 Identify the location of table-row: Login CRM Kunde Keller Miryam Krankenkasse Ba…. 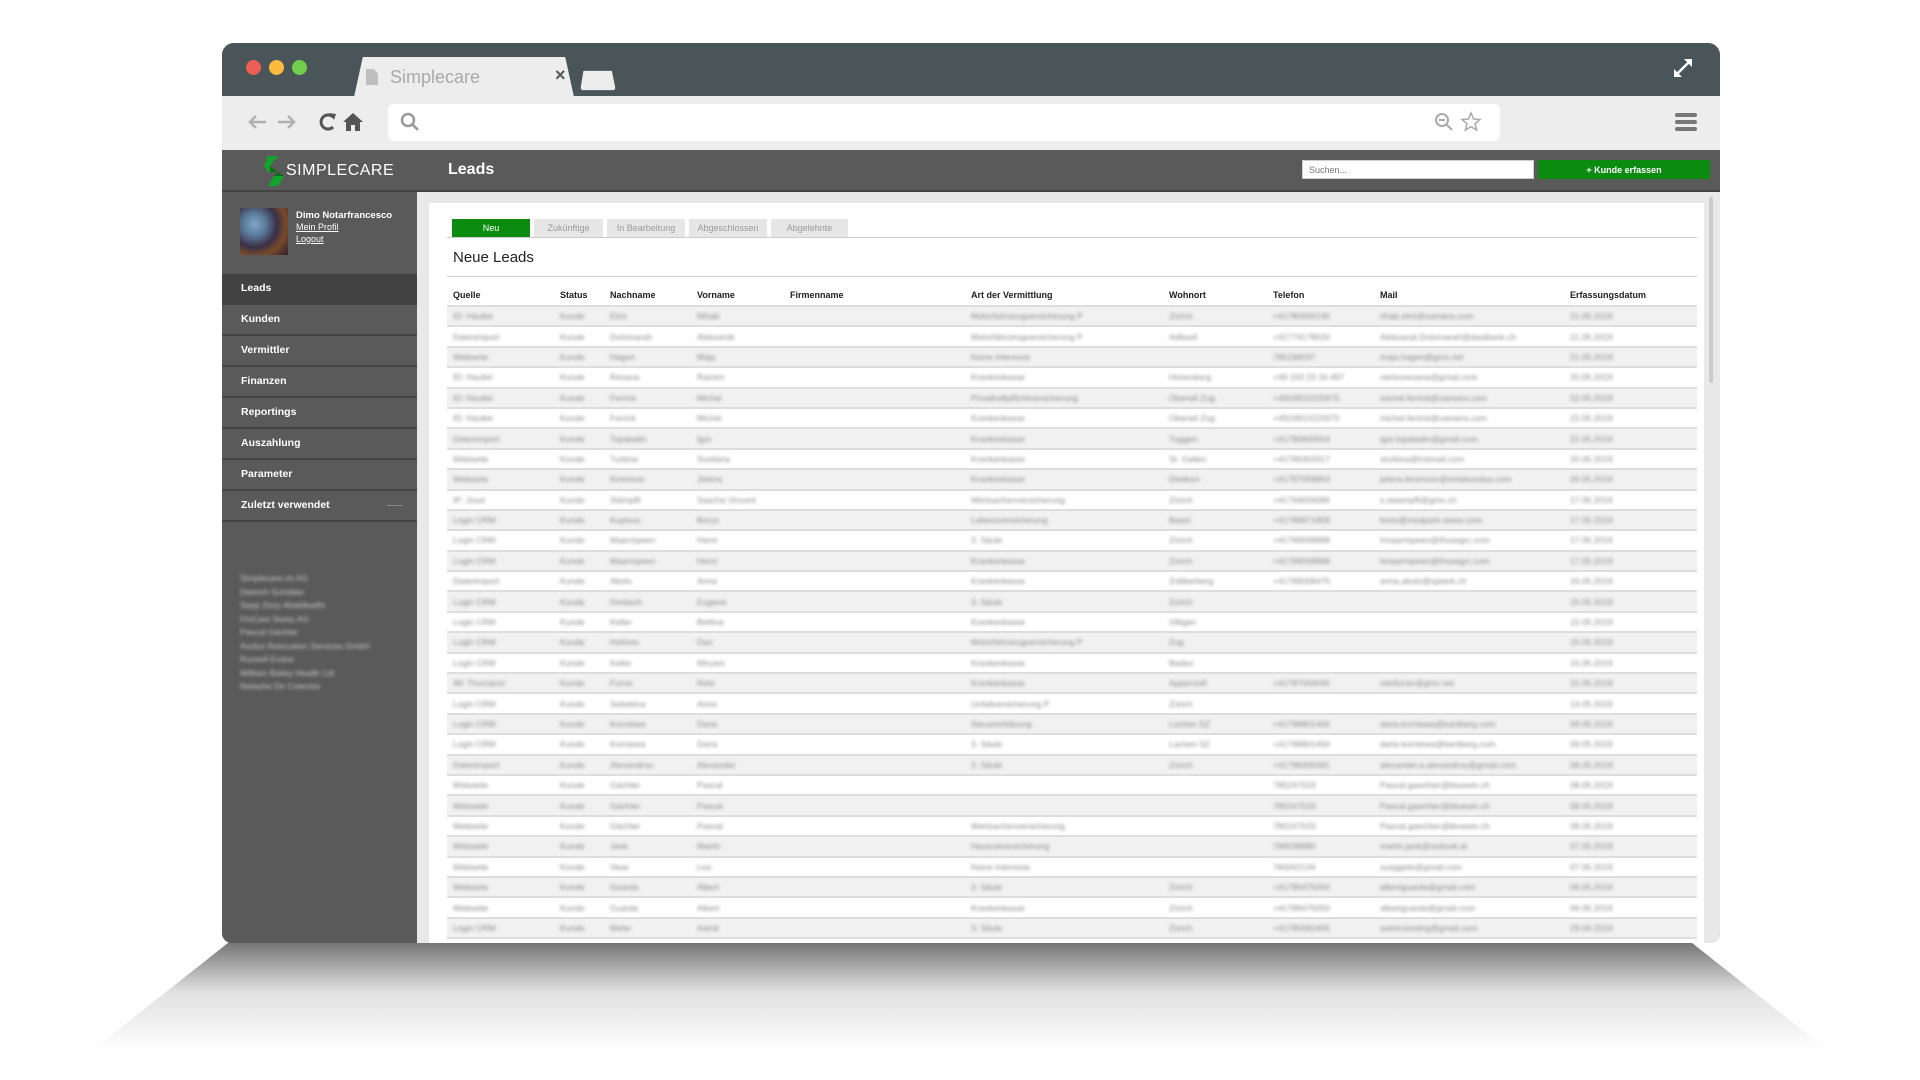
(1072, 663).